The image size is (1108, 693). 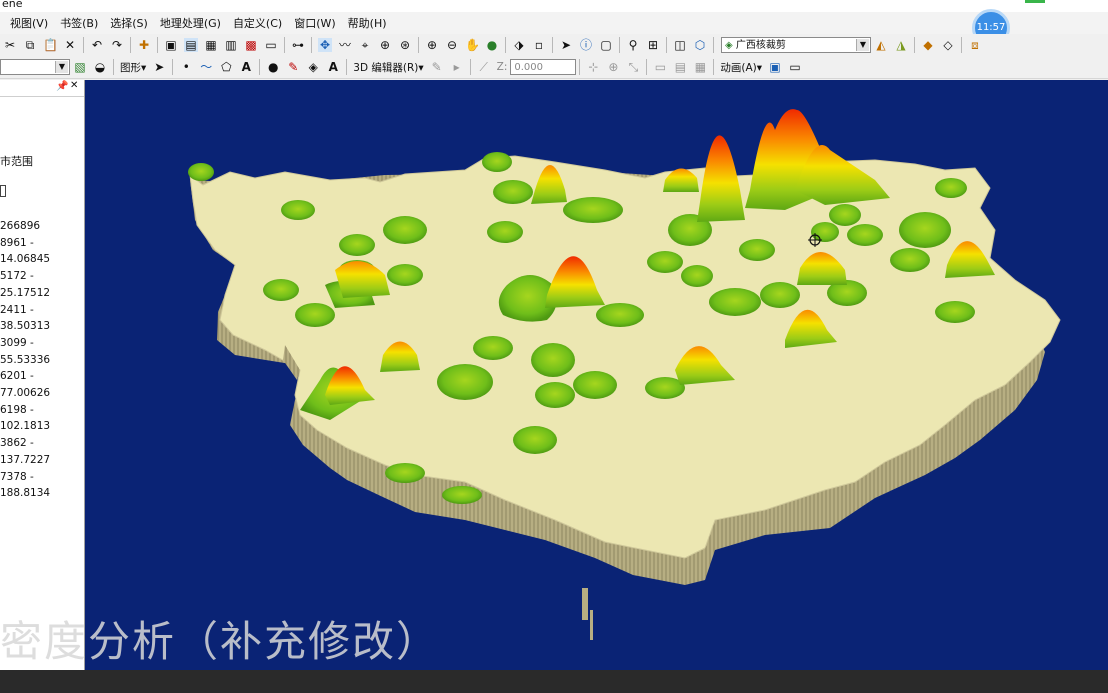 What do you see at coordinates (484, 67) in the screenshot?
I see `z-tool-icon: ⟋` at bounding box center [484, 67].